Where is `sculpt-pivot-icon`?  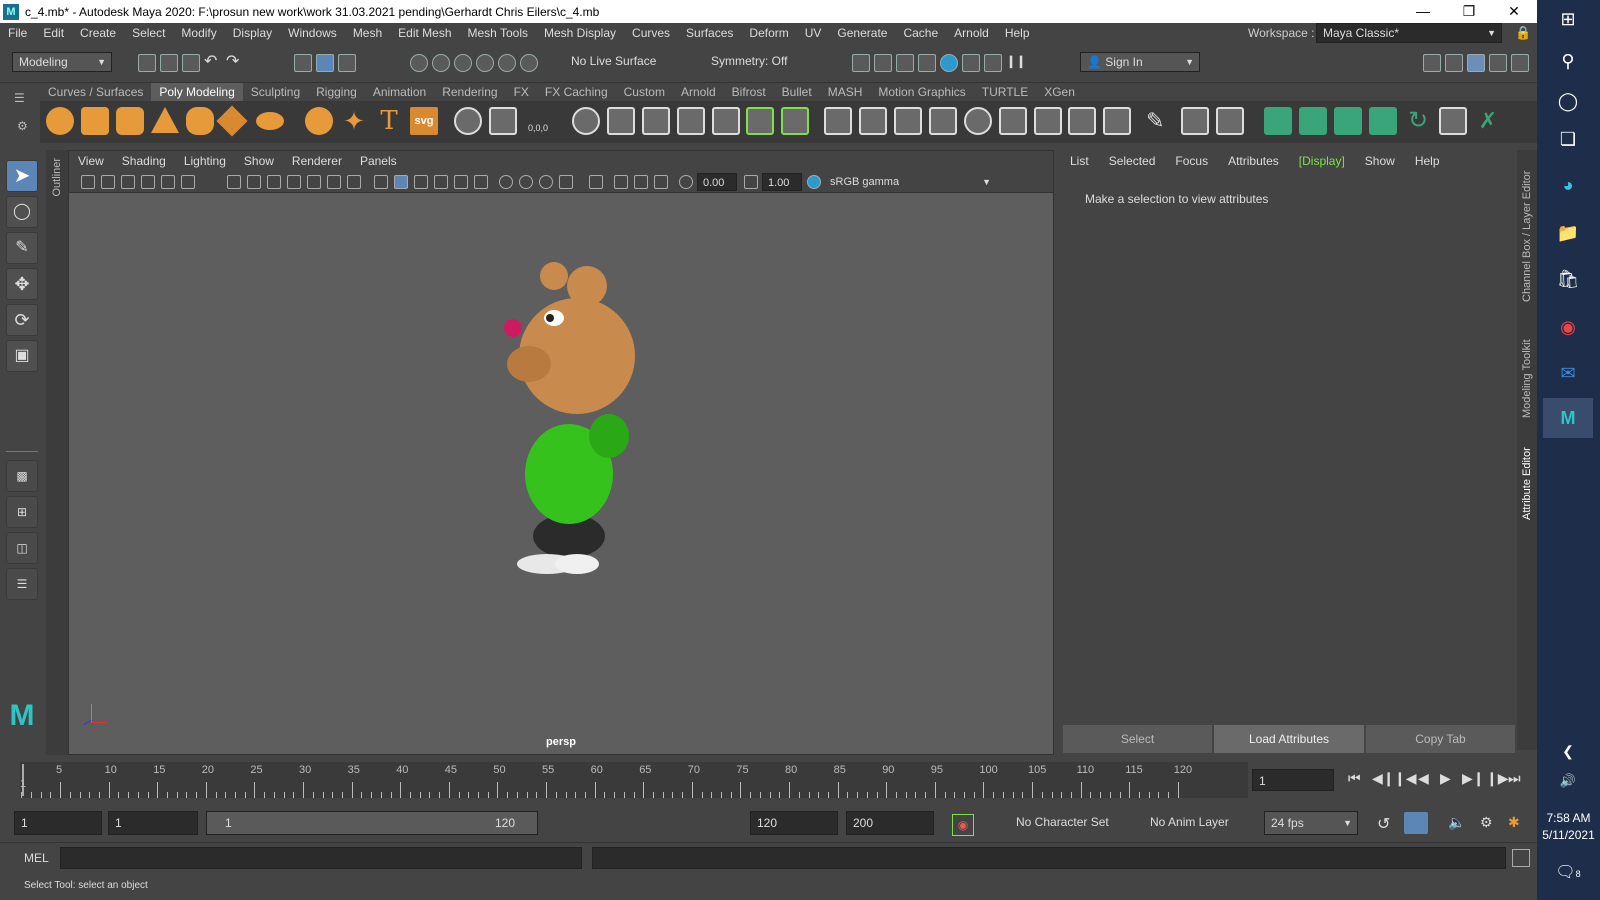
sculpt-pivot-icon is located at coordinates (468, 121).